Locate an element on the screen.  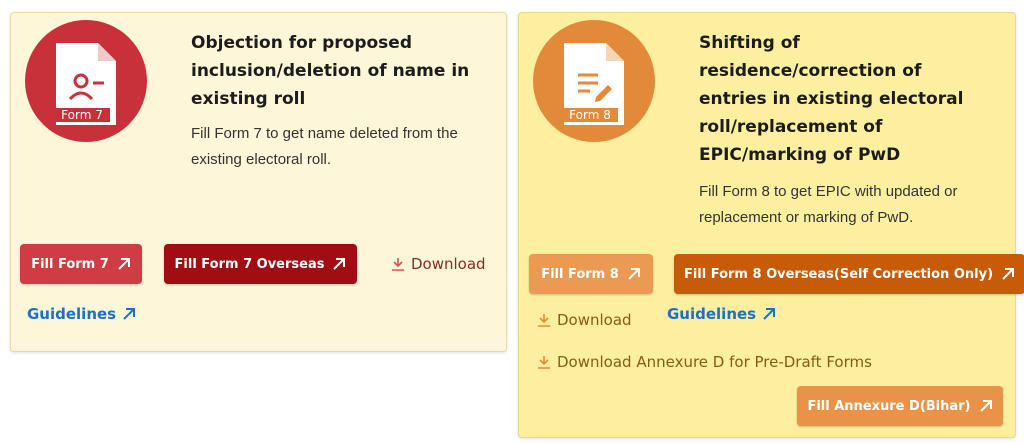
annexure-d-download-link: Download Annexure D for Pre-Draft Forms is located at coordinates (704, 362).